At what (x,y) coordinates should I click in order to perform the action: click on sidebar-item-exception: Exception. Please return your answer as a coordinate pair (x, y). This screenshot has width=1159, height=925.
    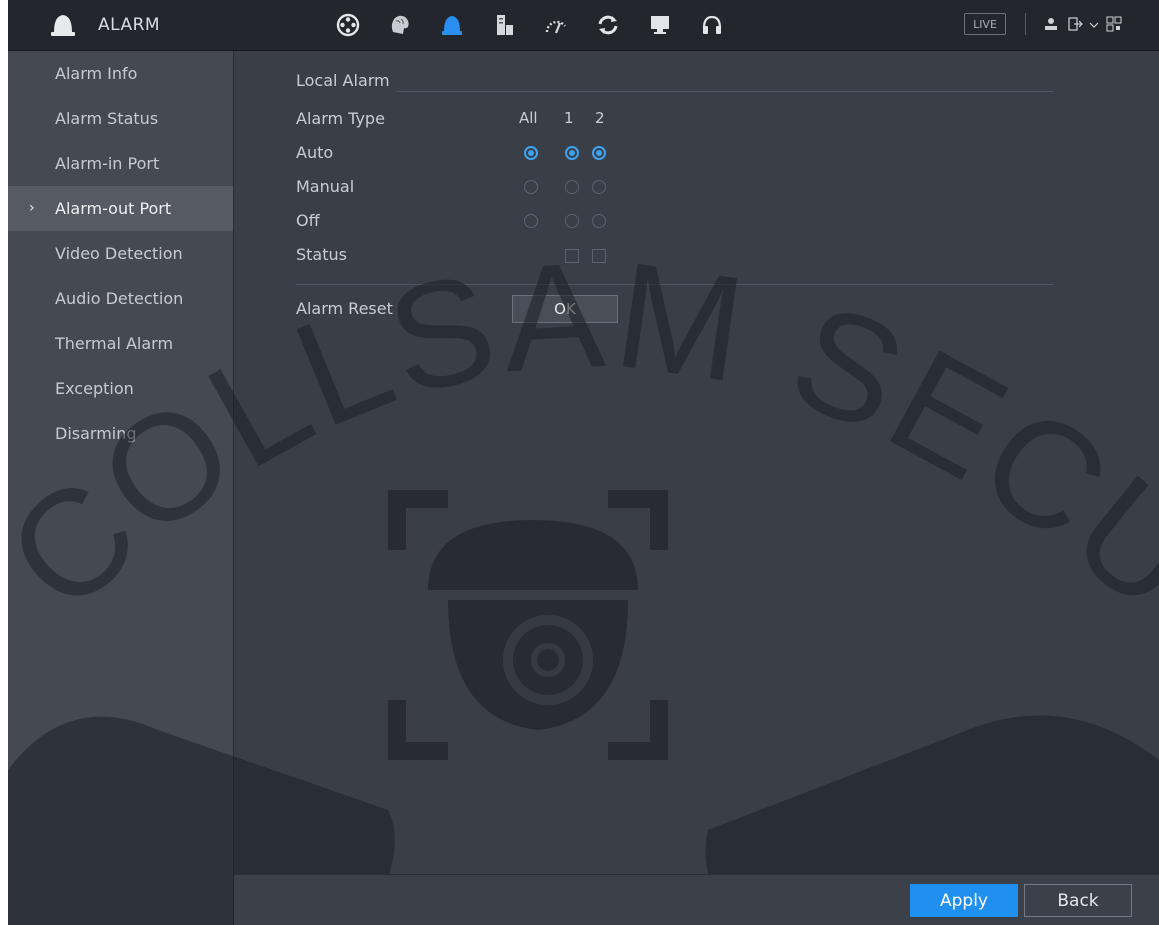
    Looking at the image, I should click on (120, 388).